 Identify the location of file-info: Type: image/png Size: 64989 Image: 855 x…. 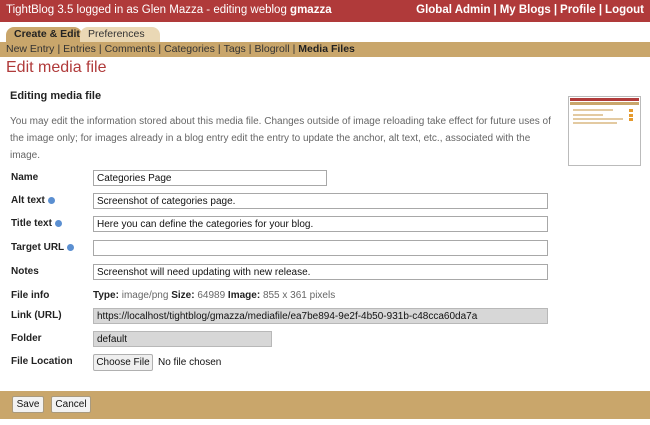
(214, 295).